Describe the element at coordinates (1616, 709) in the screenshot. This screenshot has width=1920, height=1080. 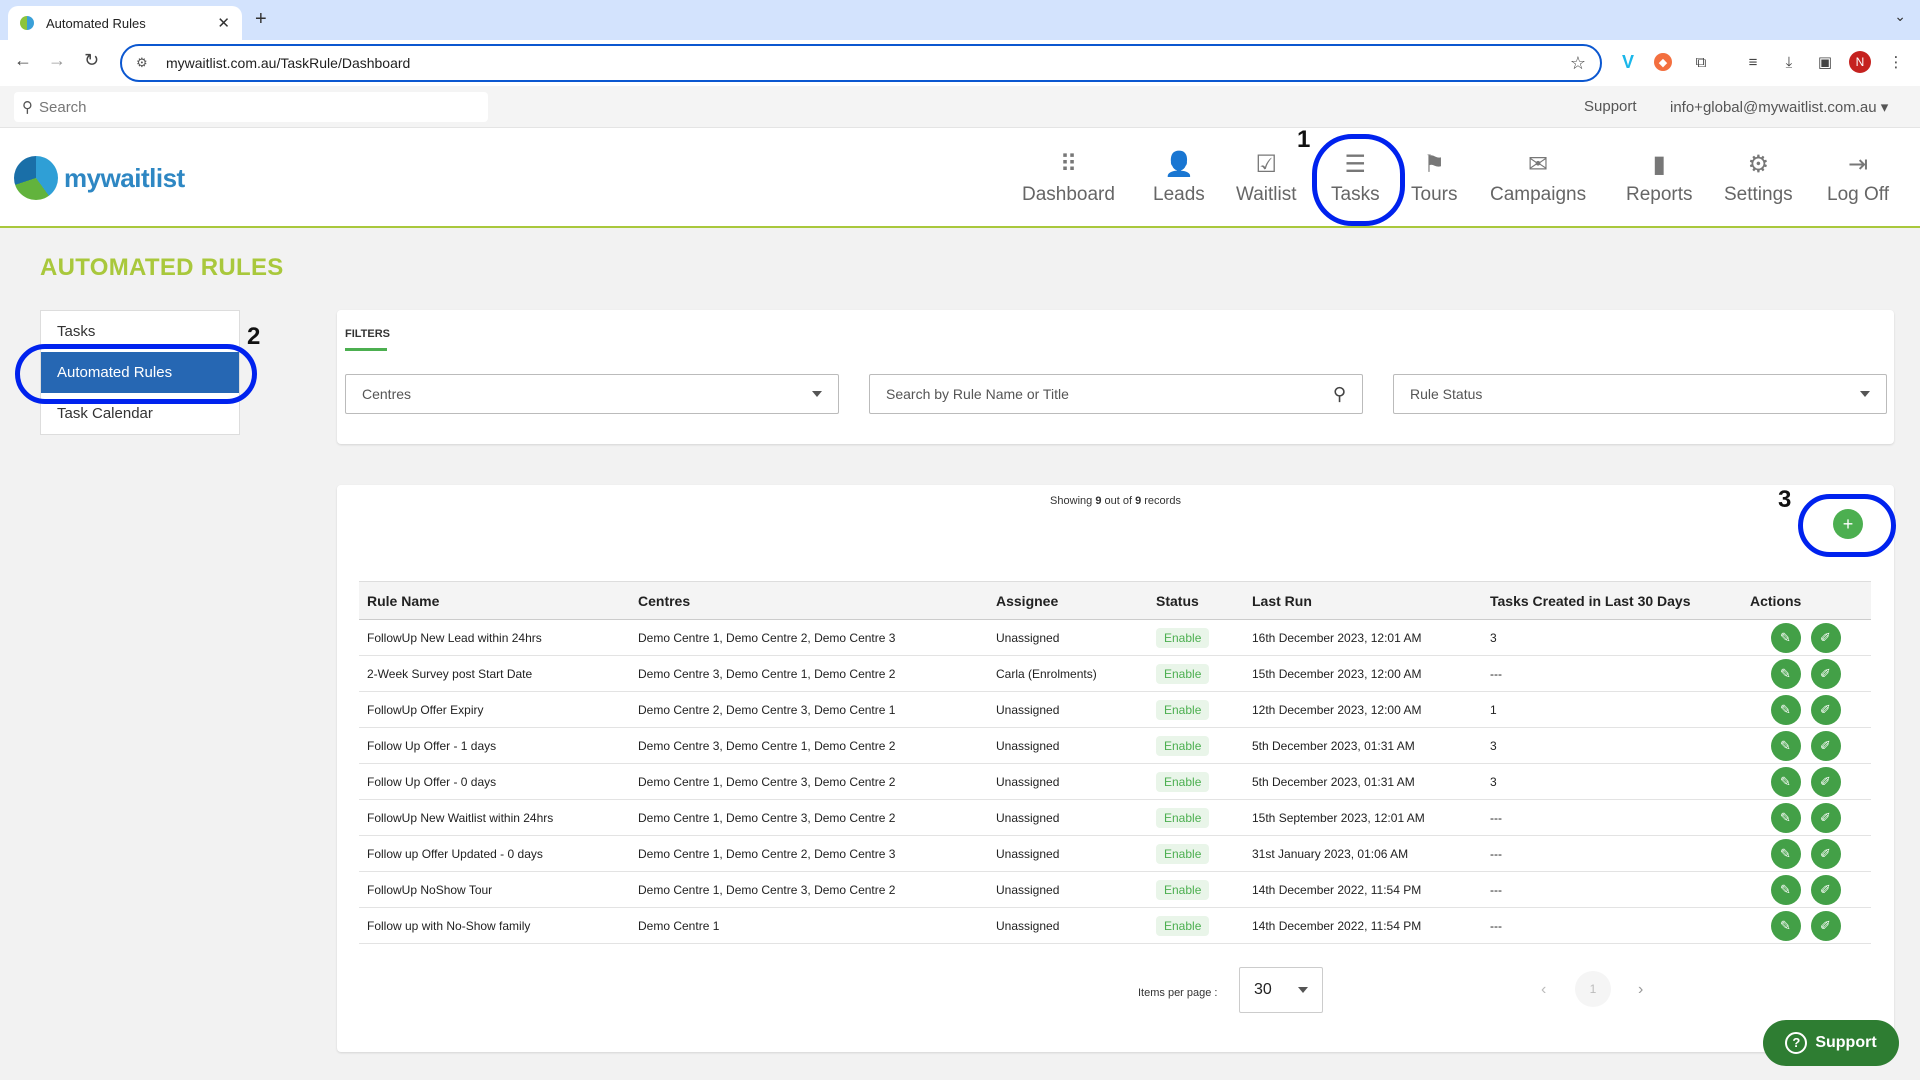
I see `cell-tasks-created: 1` at that location.